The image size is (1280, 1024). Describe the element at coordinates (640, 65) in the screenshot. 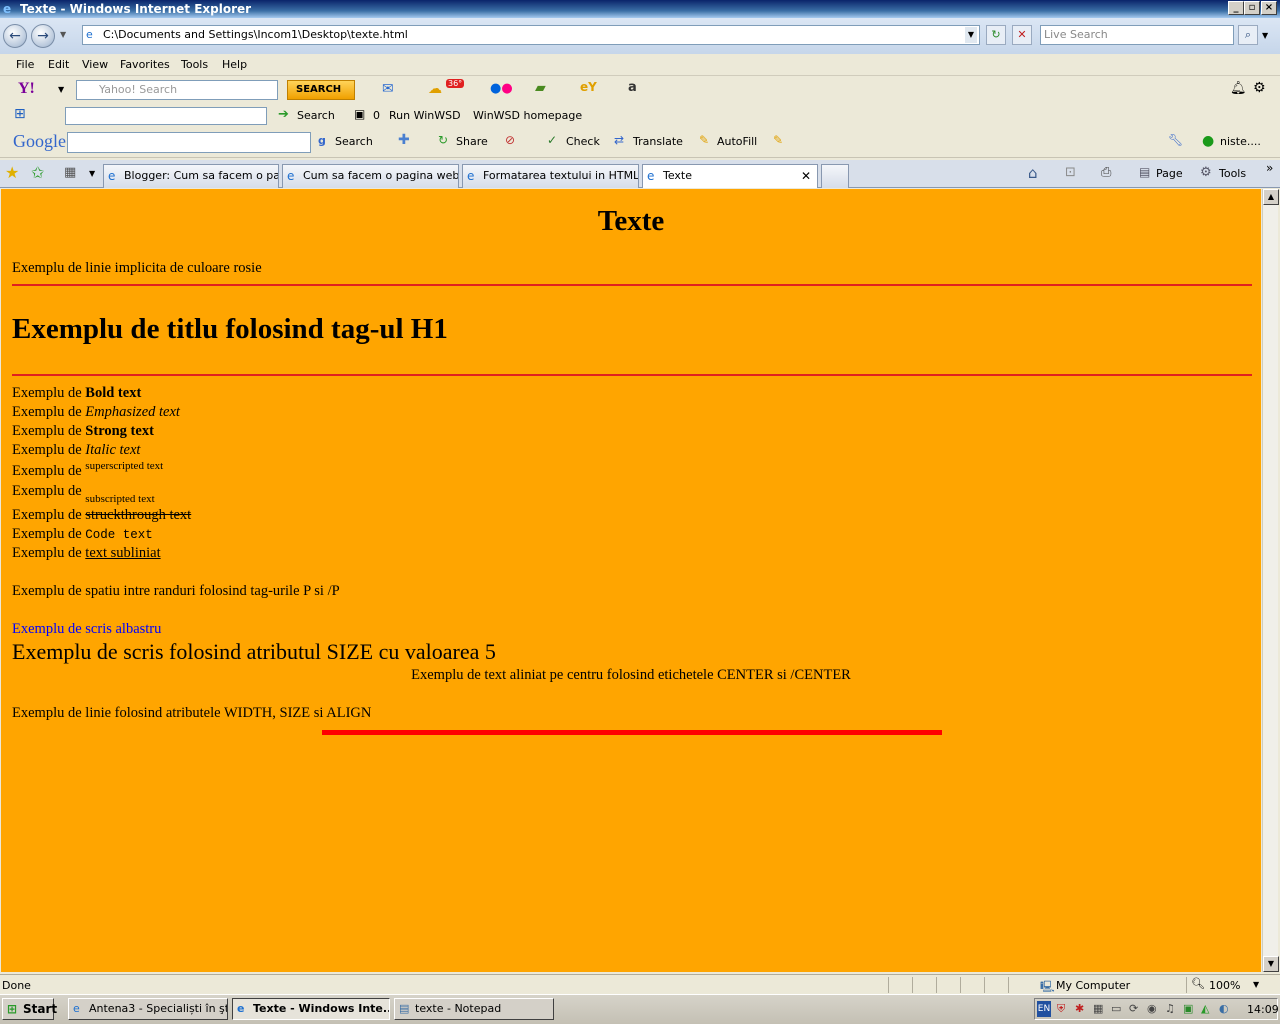

I see `menu-bar: File Edit View Favorites Tools Help` at that location.